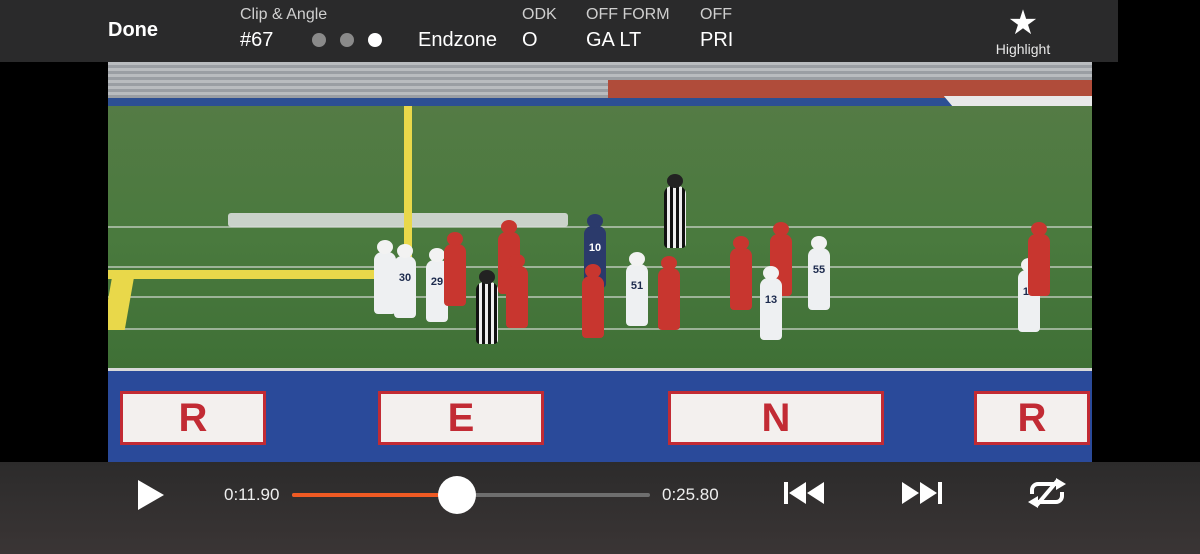 The image size is (1200, 554). Describe the element at coordinates (398, 220) in the screenshot. I see `midfield-logo` at that location.